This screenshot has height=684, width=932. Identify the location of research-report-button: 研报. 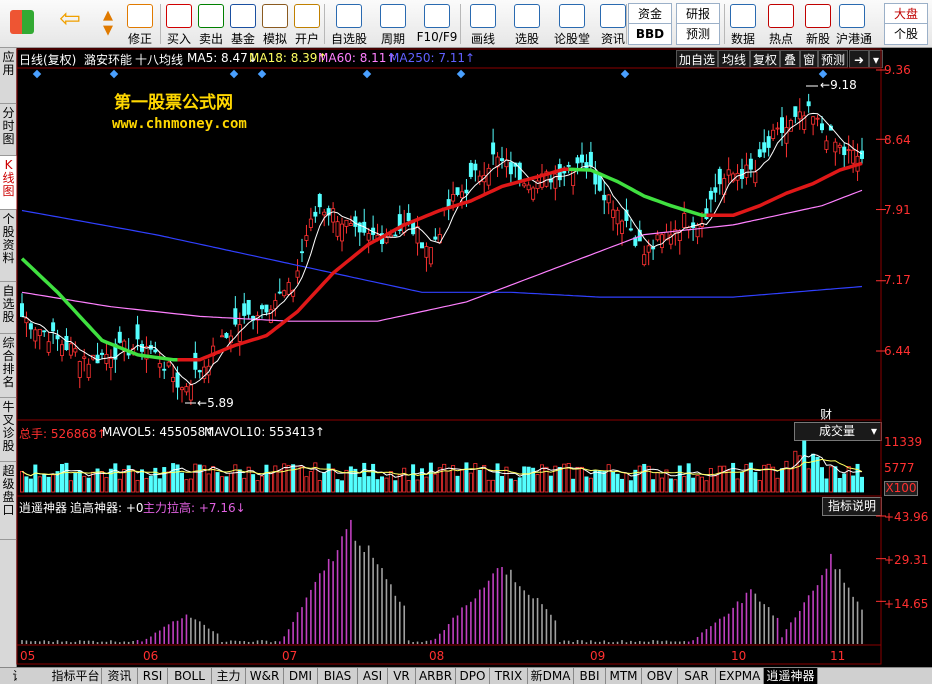
(698, 14).